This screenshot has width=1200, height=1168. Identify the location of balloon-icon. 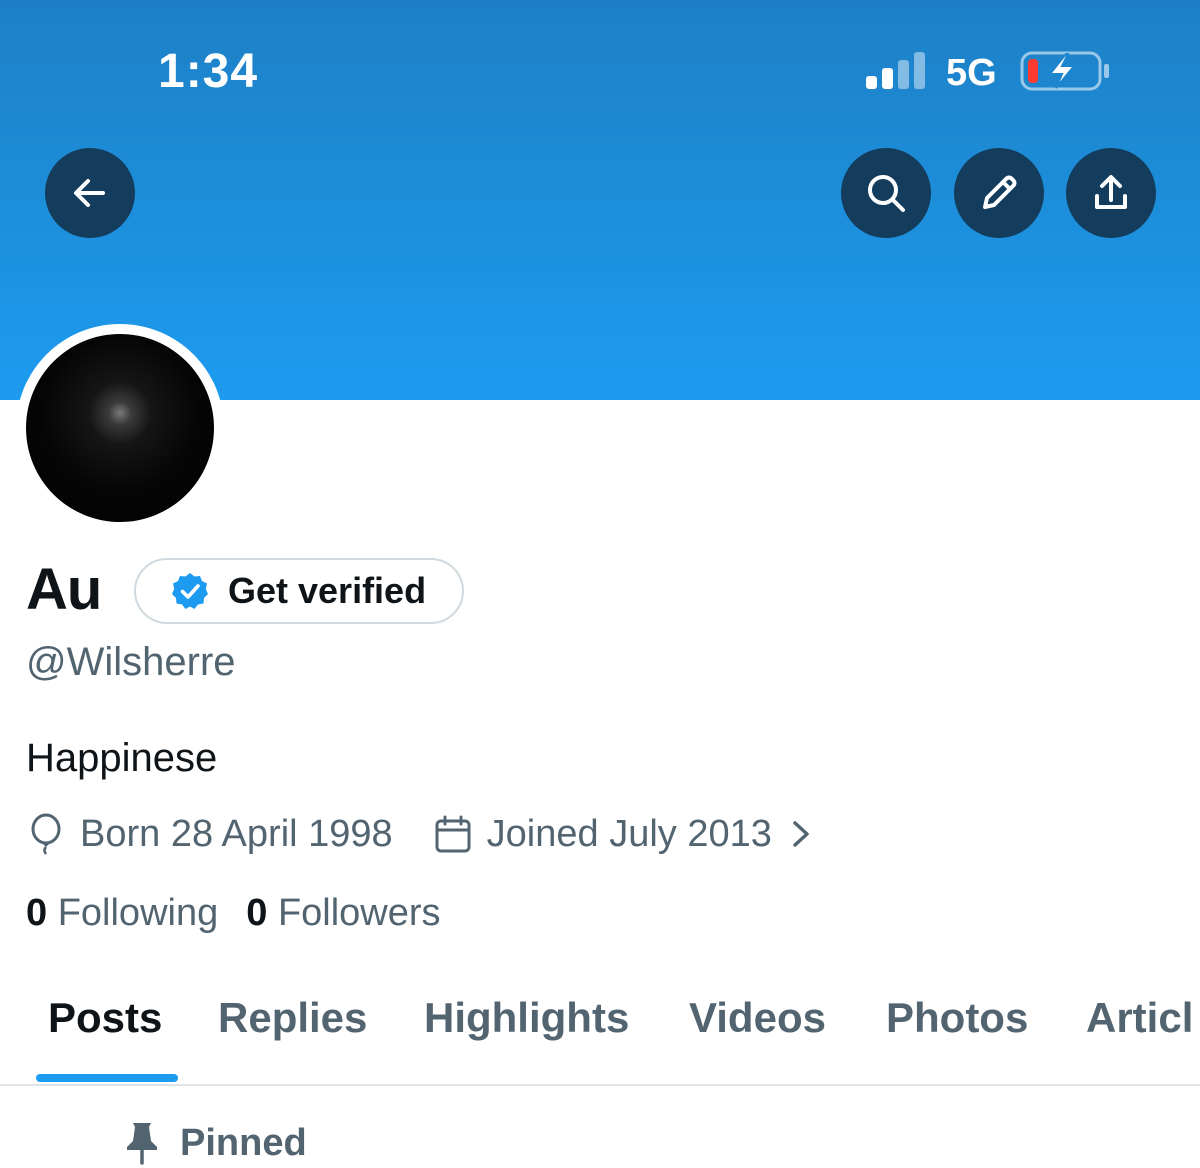
(46, 834).